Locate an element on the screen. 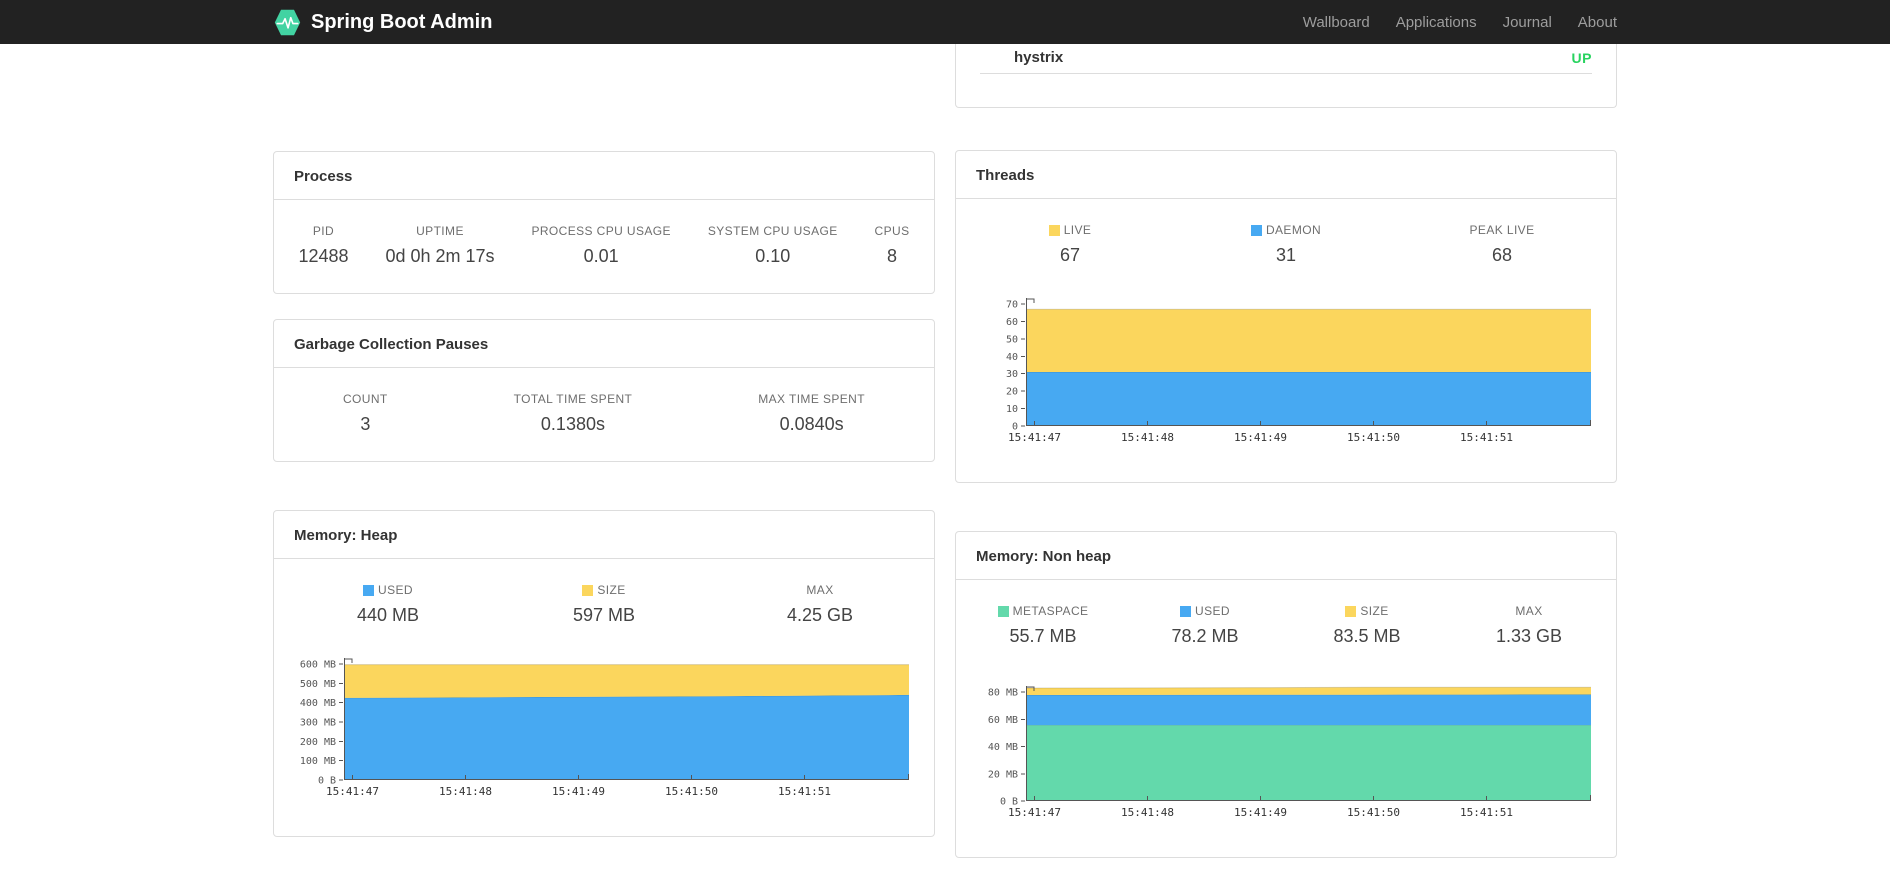 This screenshot has height=892, width=1890. legend-threads-daemon: DAEMON 31 is located at coordinates (1286, 244).